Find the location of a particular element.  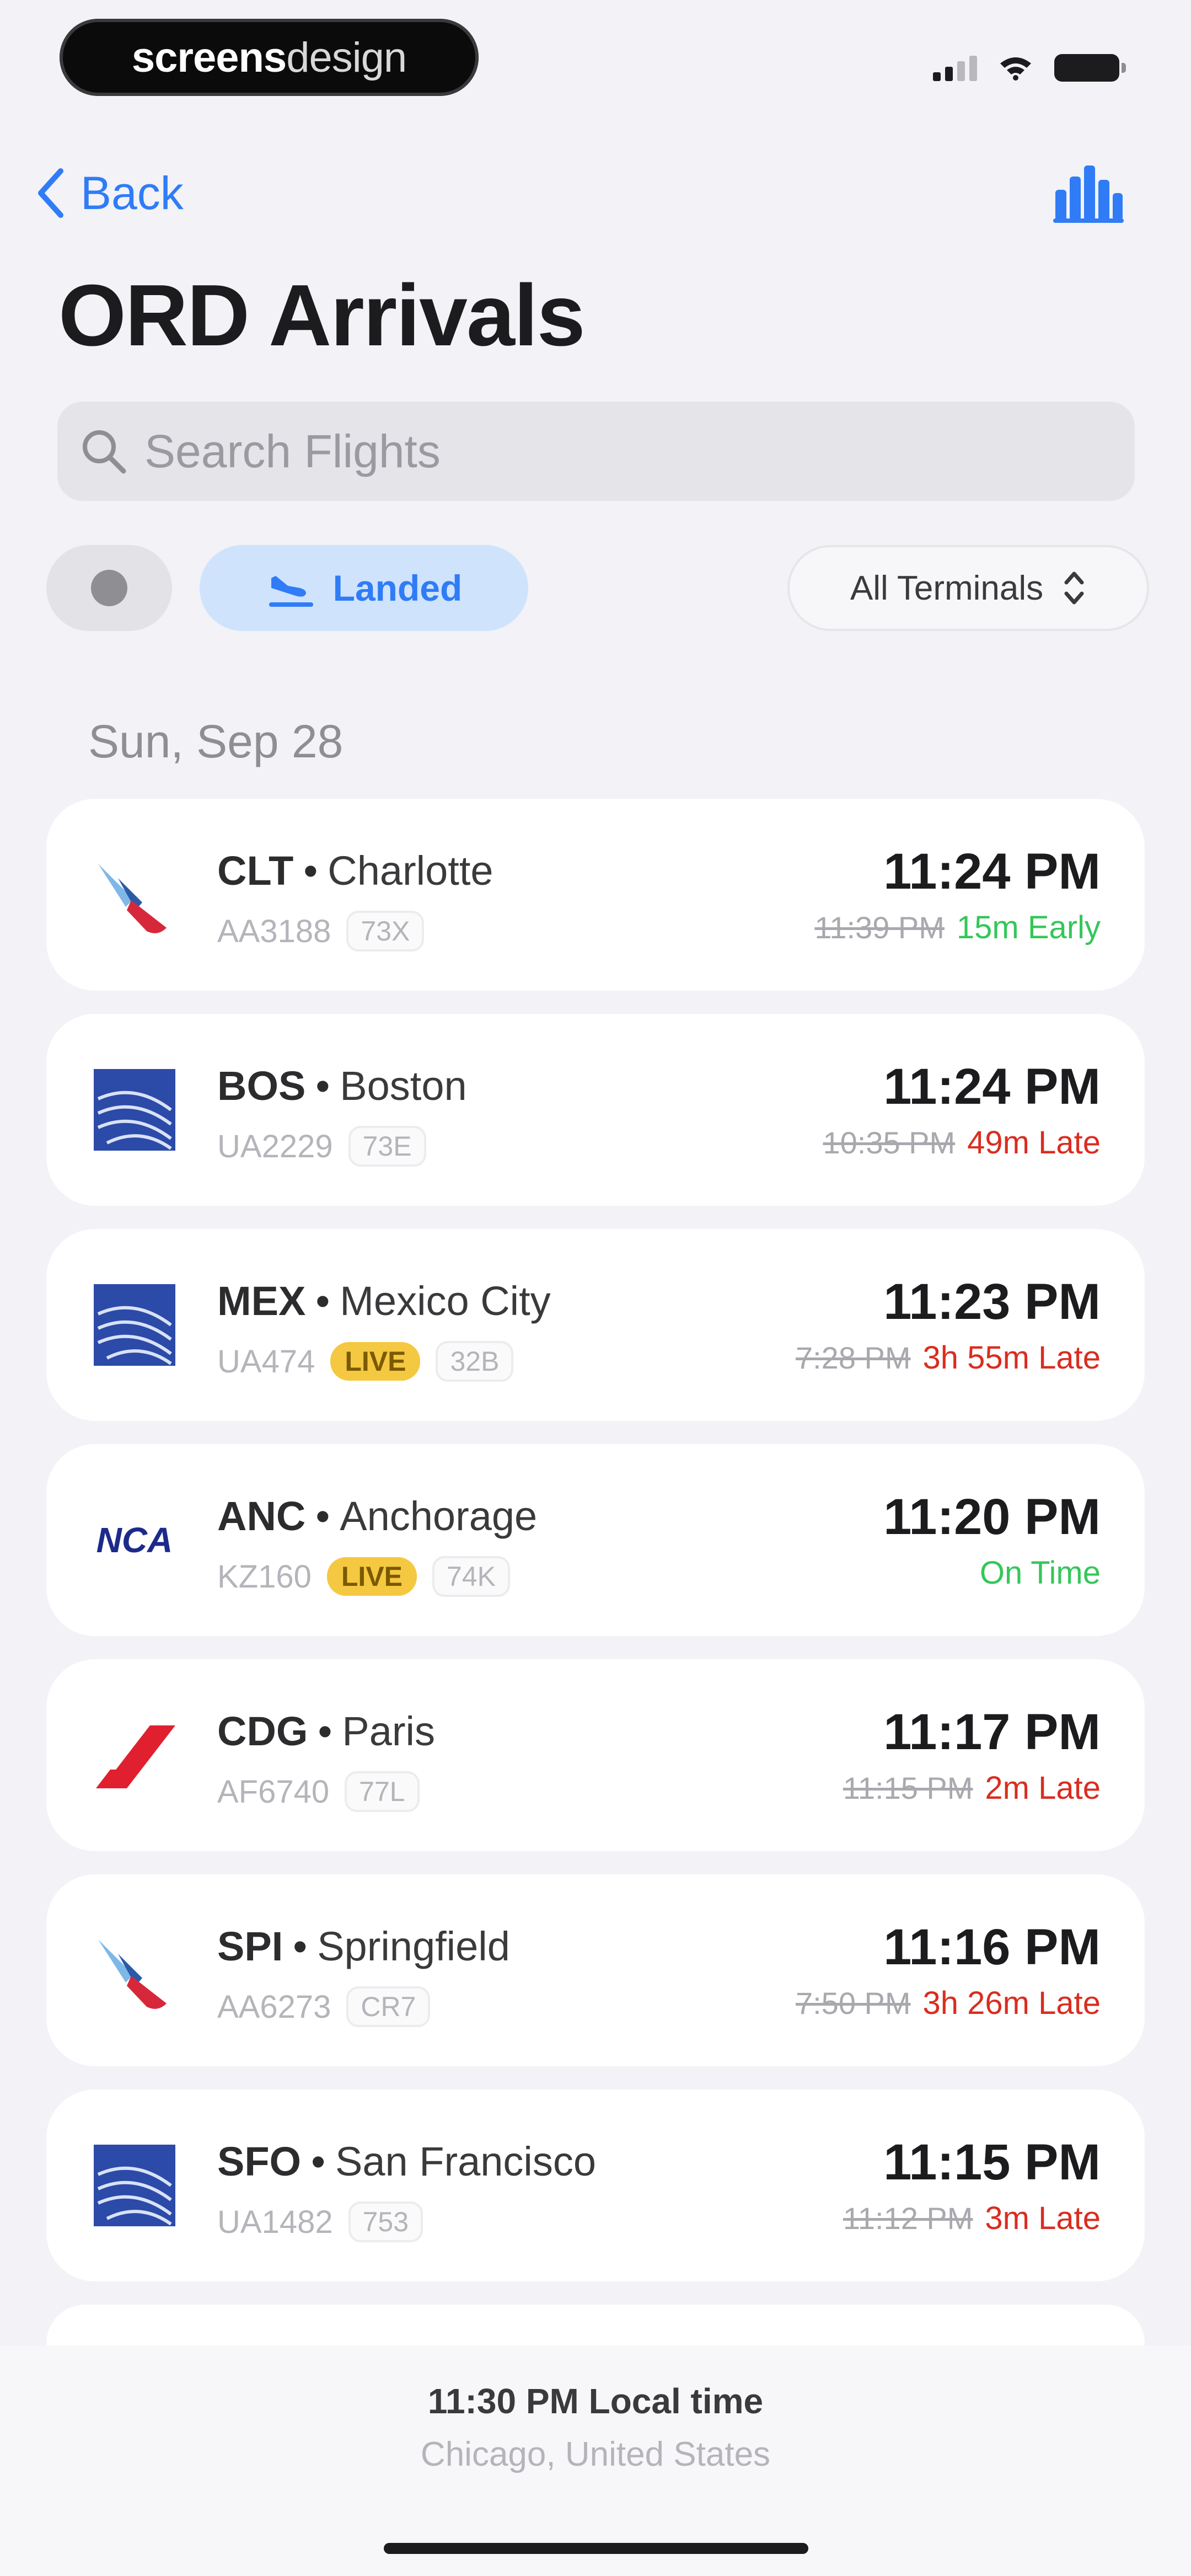

scheduled-time: 7:50 PM is located at coordinates (853, 2003).